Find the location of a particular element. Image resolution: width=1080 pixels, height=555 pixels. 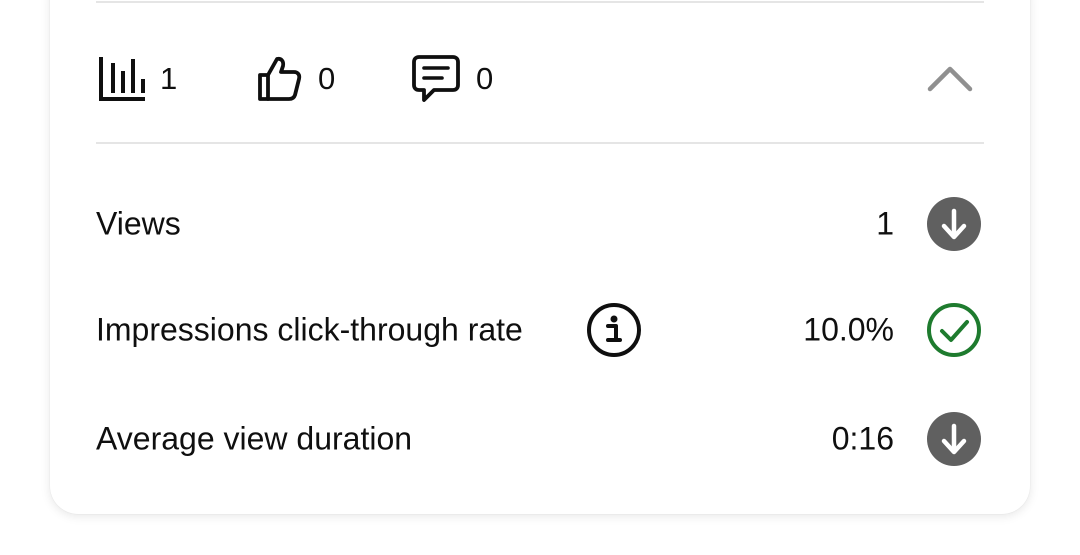

views-stat: 1 is located at coordinates (136, 78).